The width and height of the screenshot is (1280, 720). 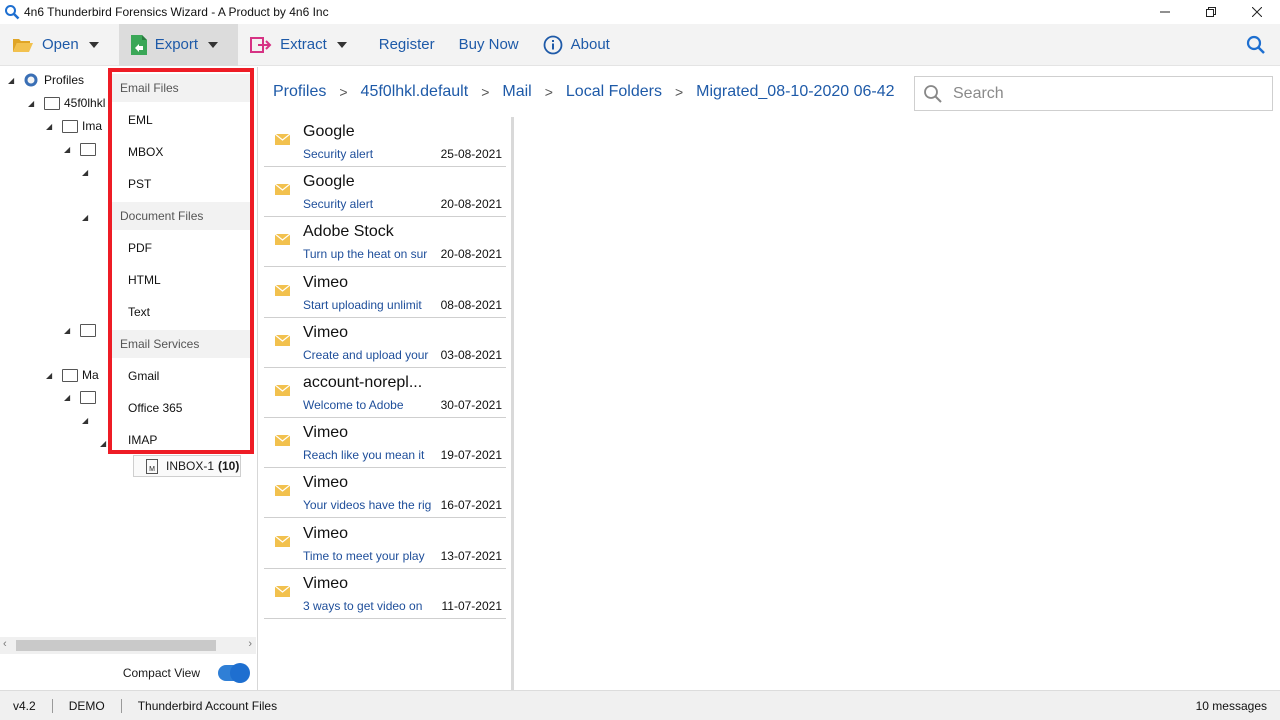 I want to click on close-button, so click(x=1257, y=12).